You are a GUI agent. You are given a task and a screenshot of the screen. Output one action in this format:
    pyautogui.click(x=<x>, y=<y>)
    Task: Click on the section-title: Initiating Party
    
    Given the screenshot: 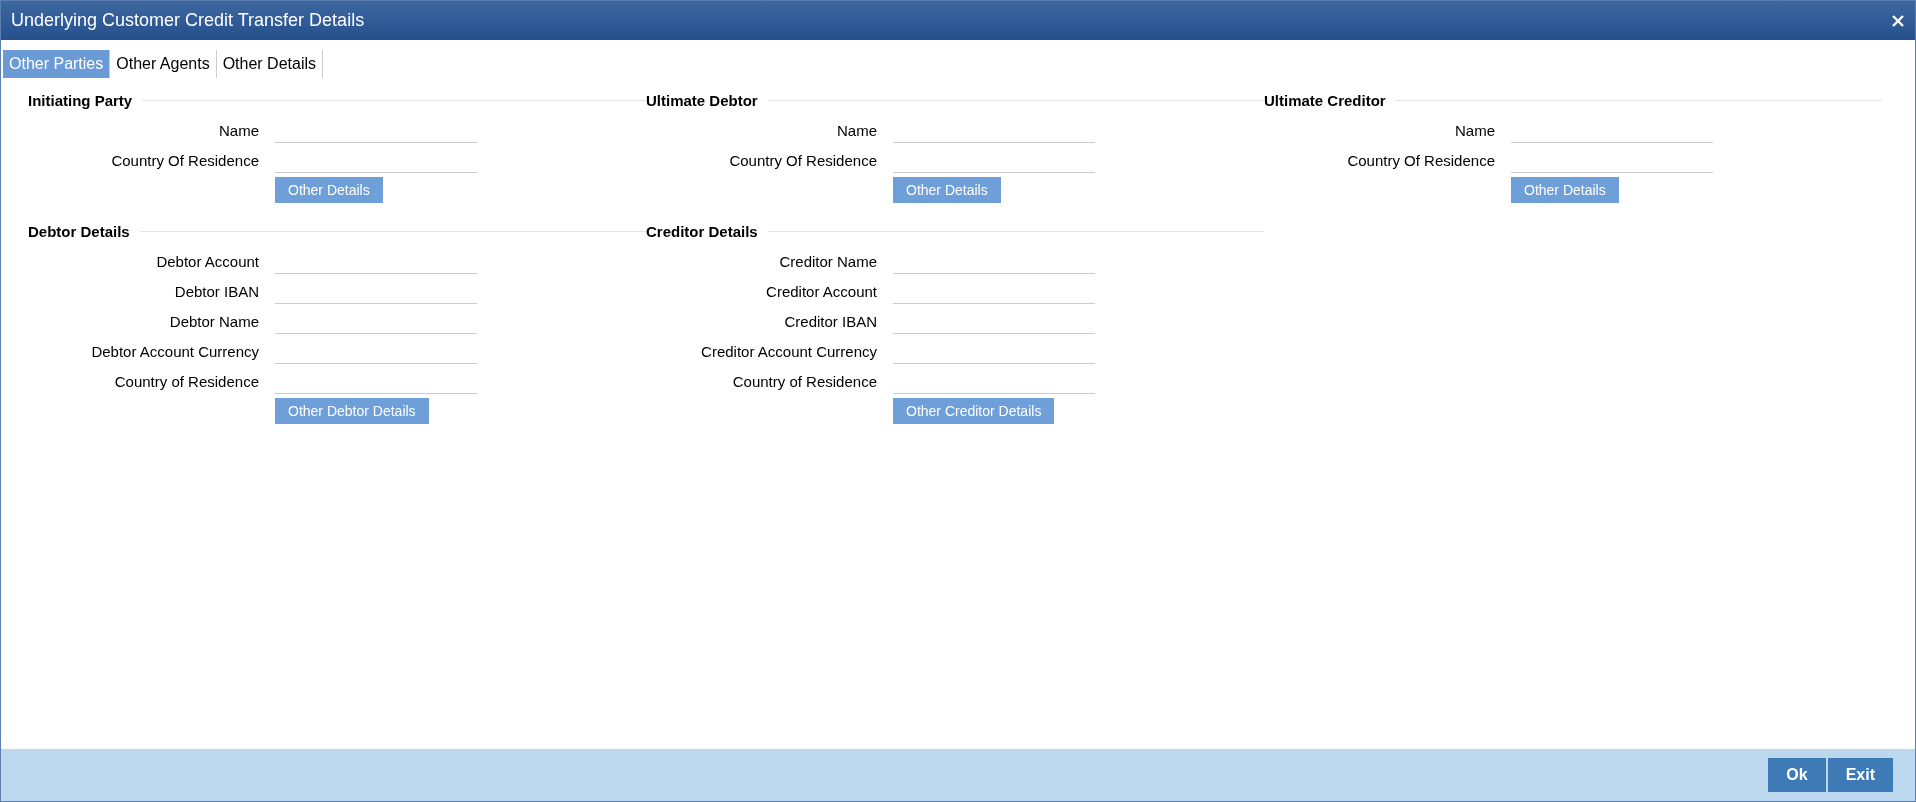 What is the action you would take?
    pyautogui.click(x=80, y=100)
    